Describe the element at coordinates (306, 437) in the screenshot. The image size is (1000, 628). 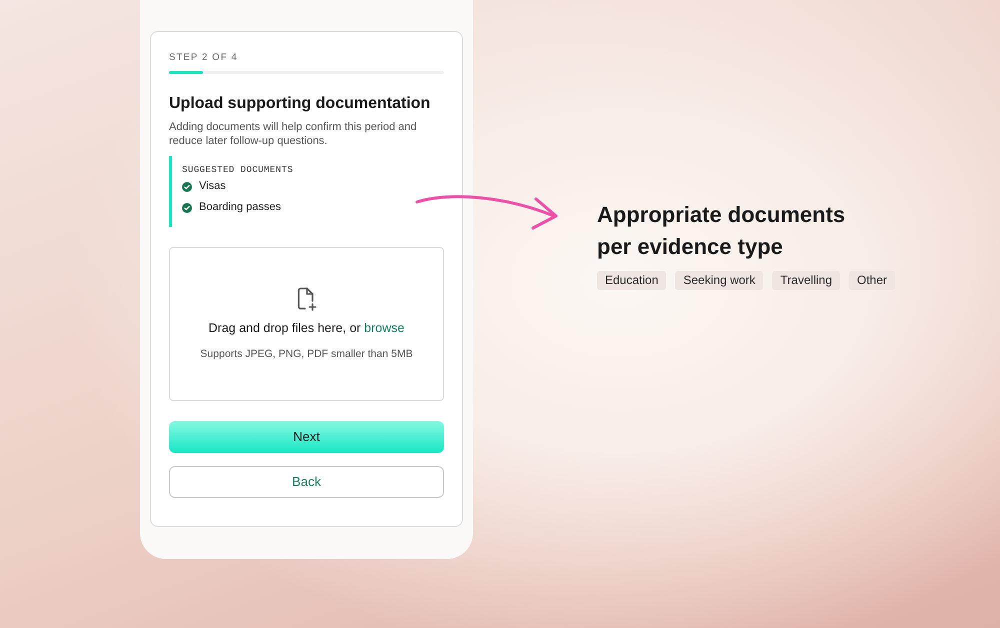
I see `next-button: Next` at that location.